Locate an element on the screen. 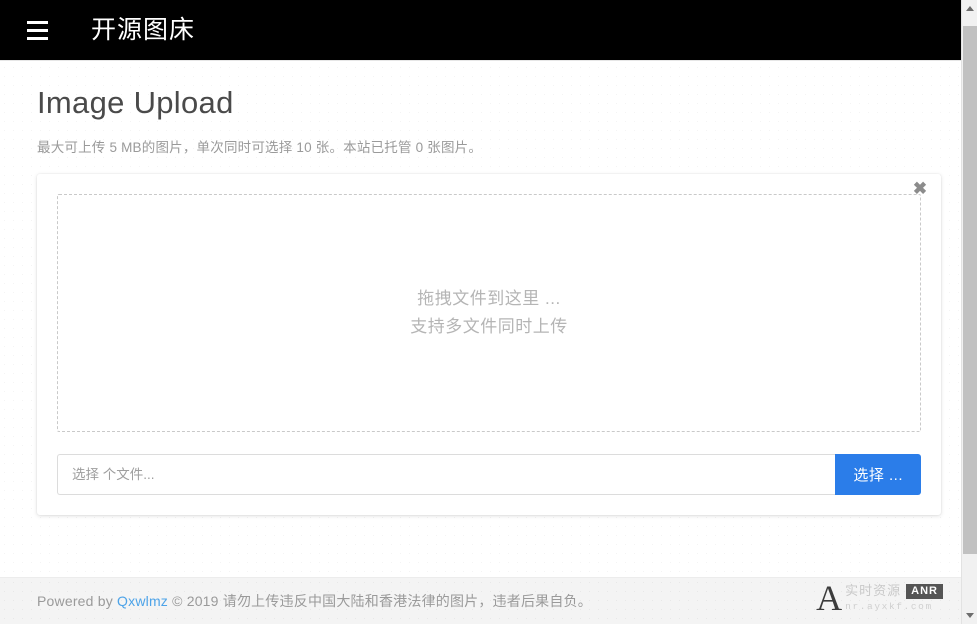 The image size is (977, 624). watermark-url: nr.ayxkf.com is located at coordinates (889, 606).